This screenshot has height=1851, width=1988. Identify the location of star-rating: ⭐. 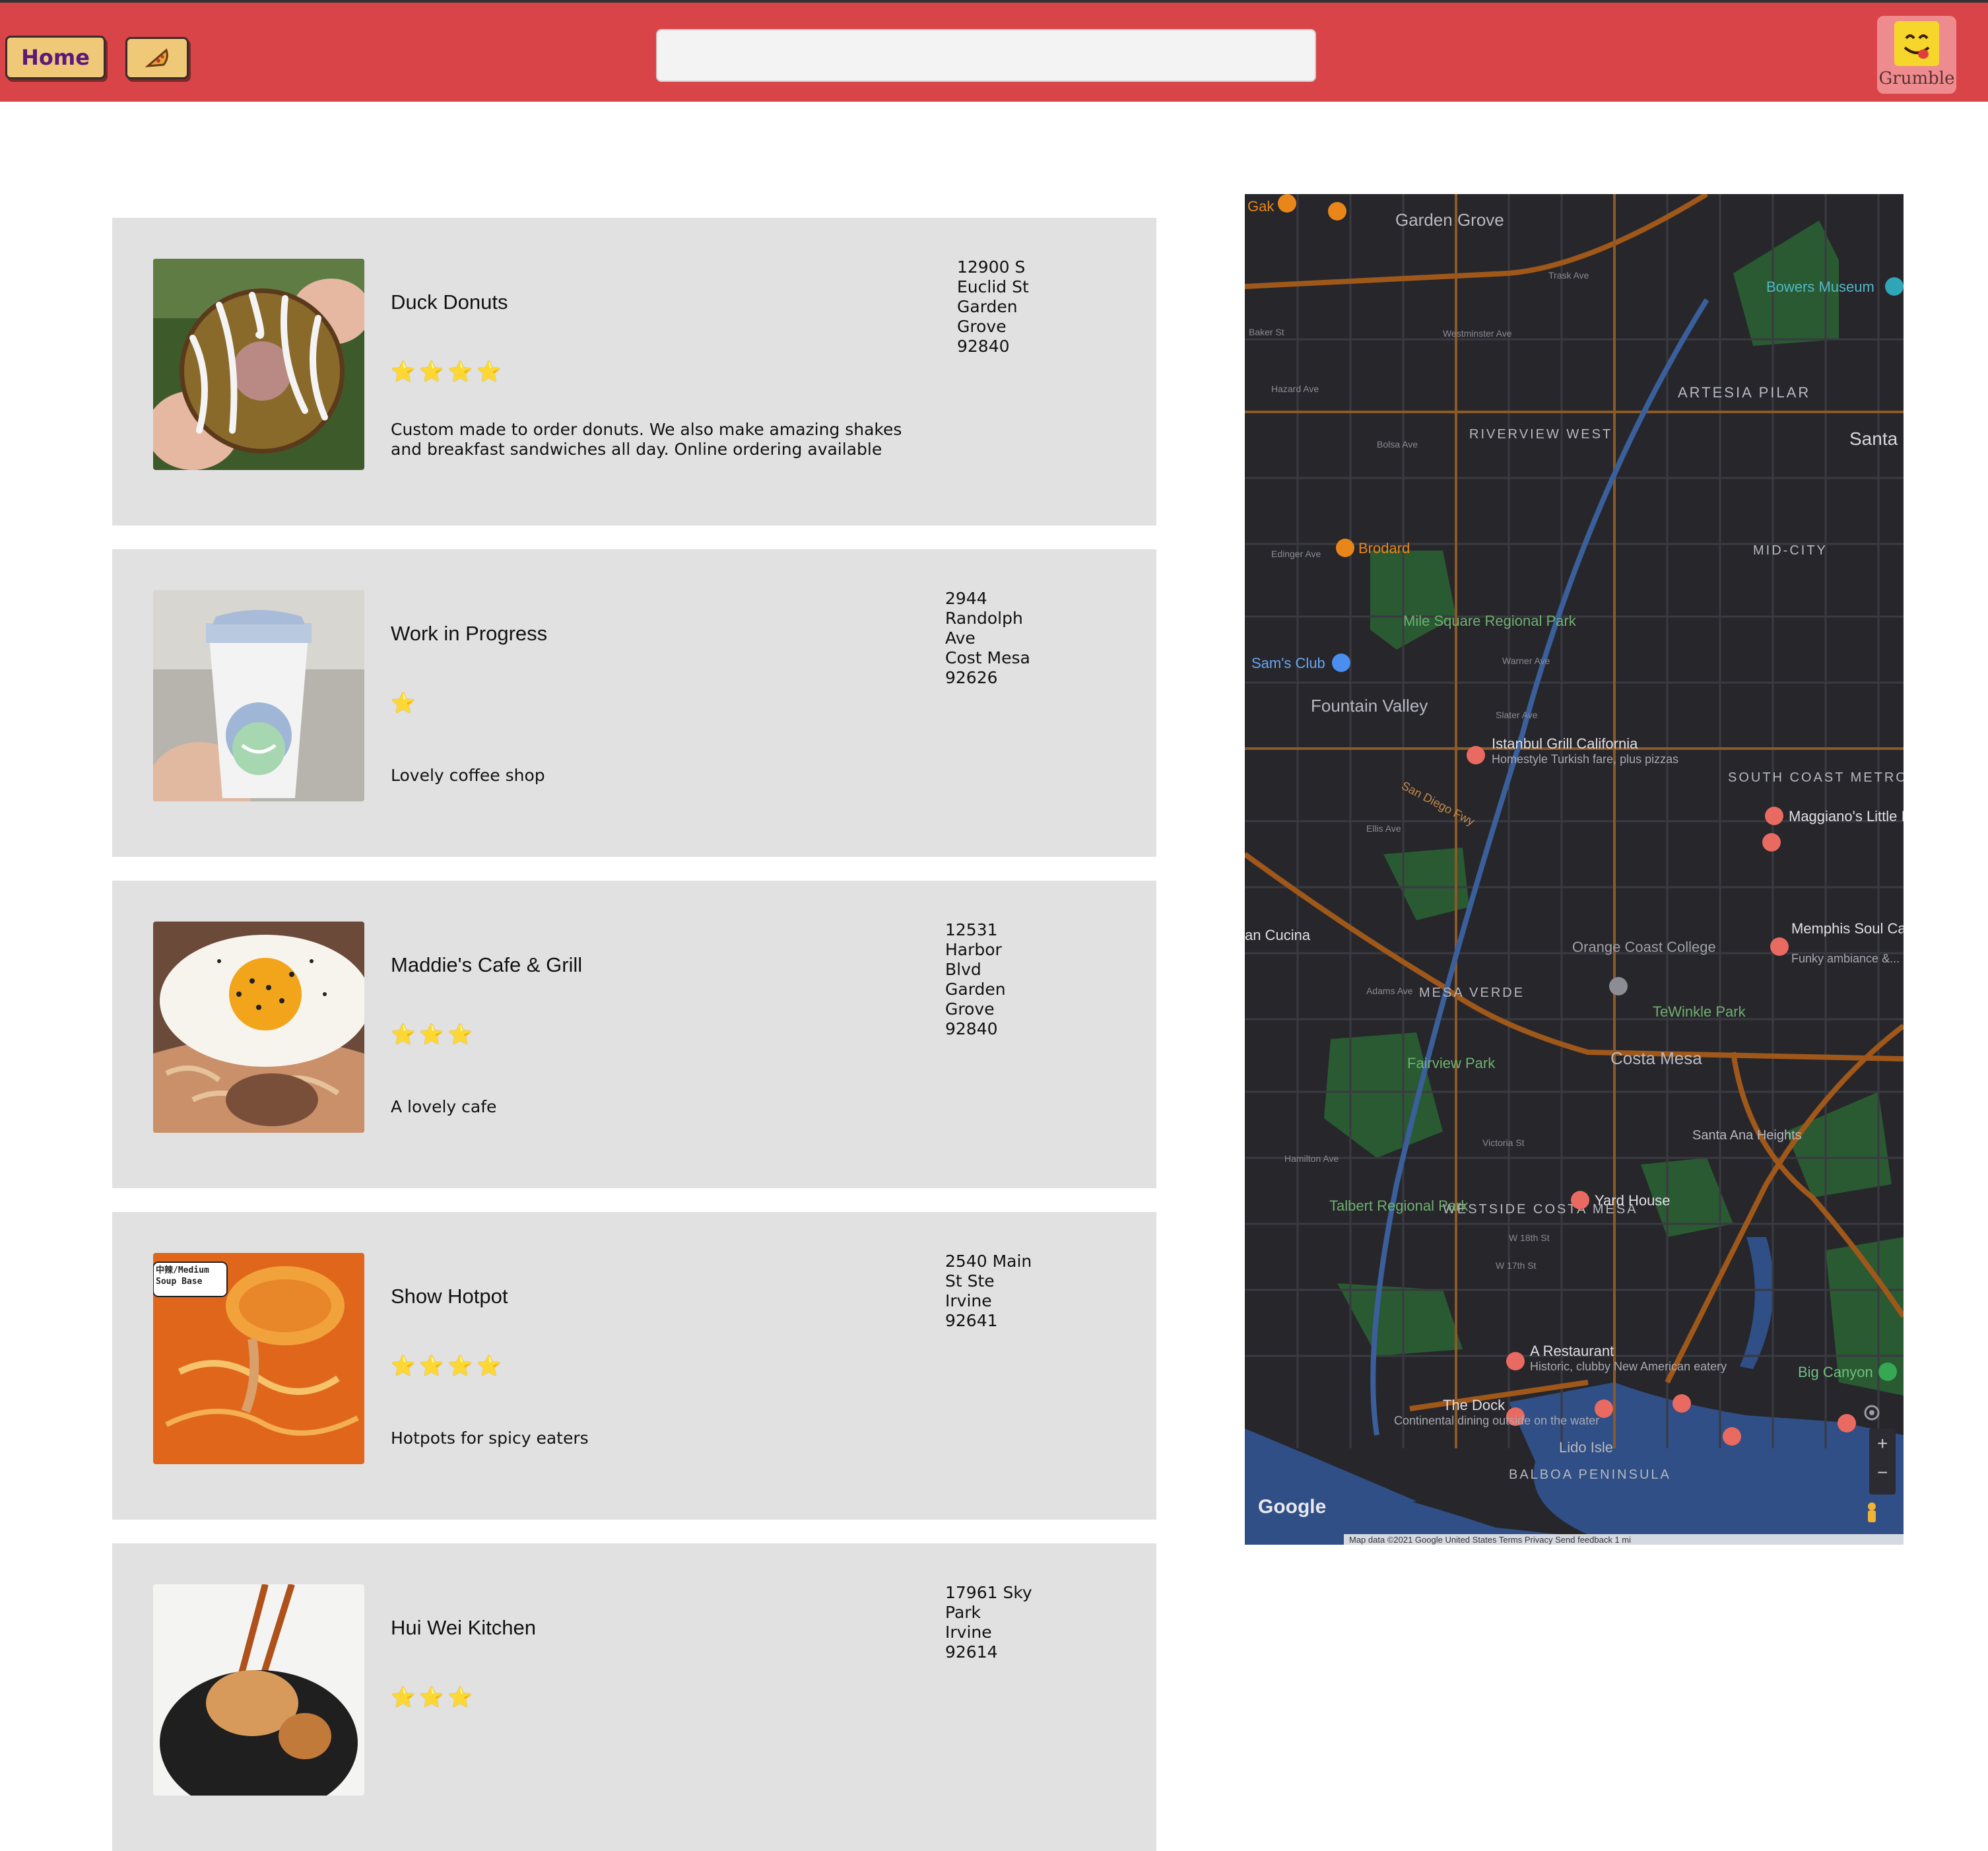
(405, 703).